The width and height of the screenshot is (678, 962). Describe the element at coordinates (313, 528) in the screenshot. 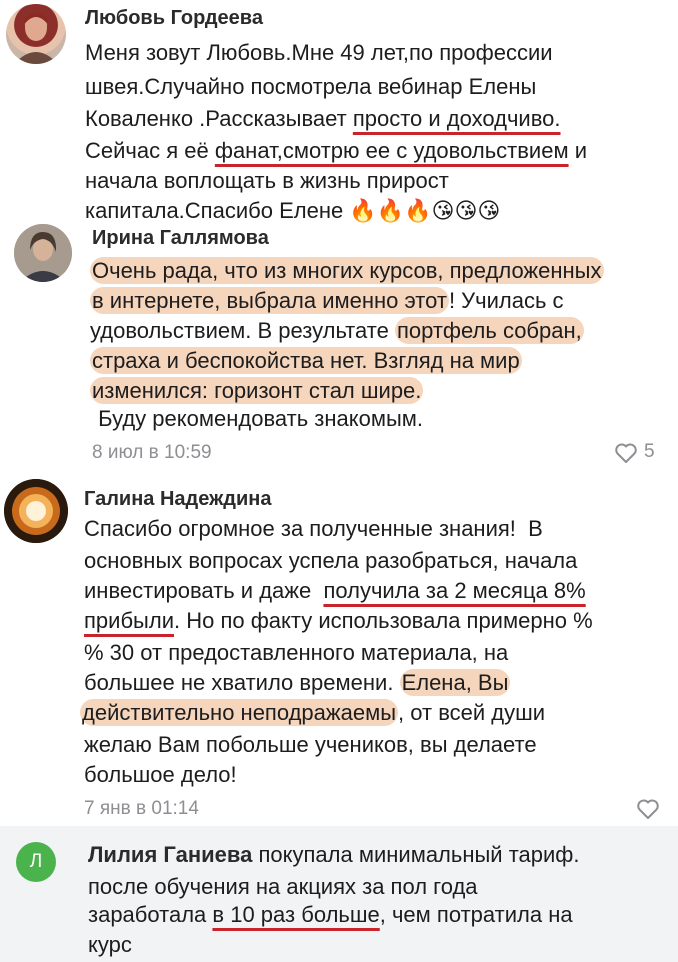

I see `comment-text-line: Спасибо огромное за полученные знания! В` at that location.